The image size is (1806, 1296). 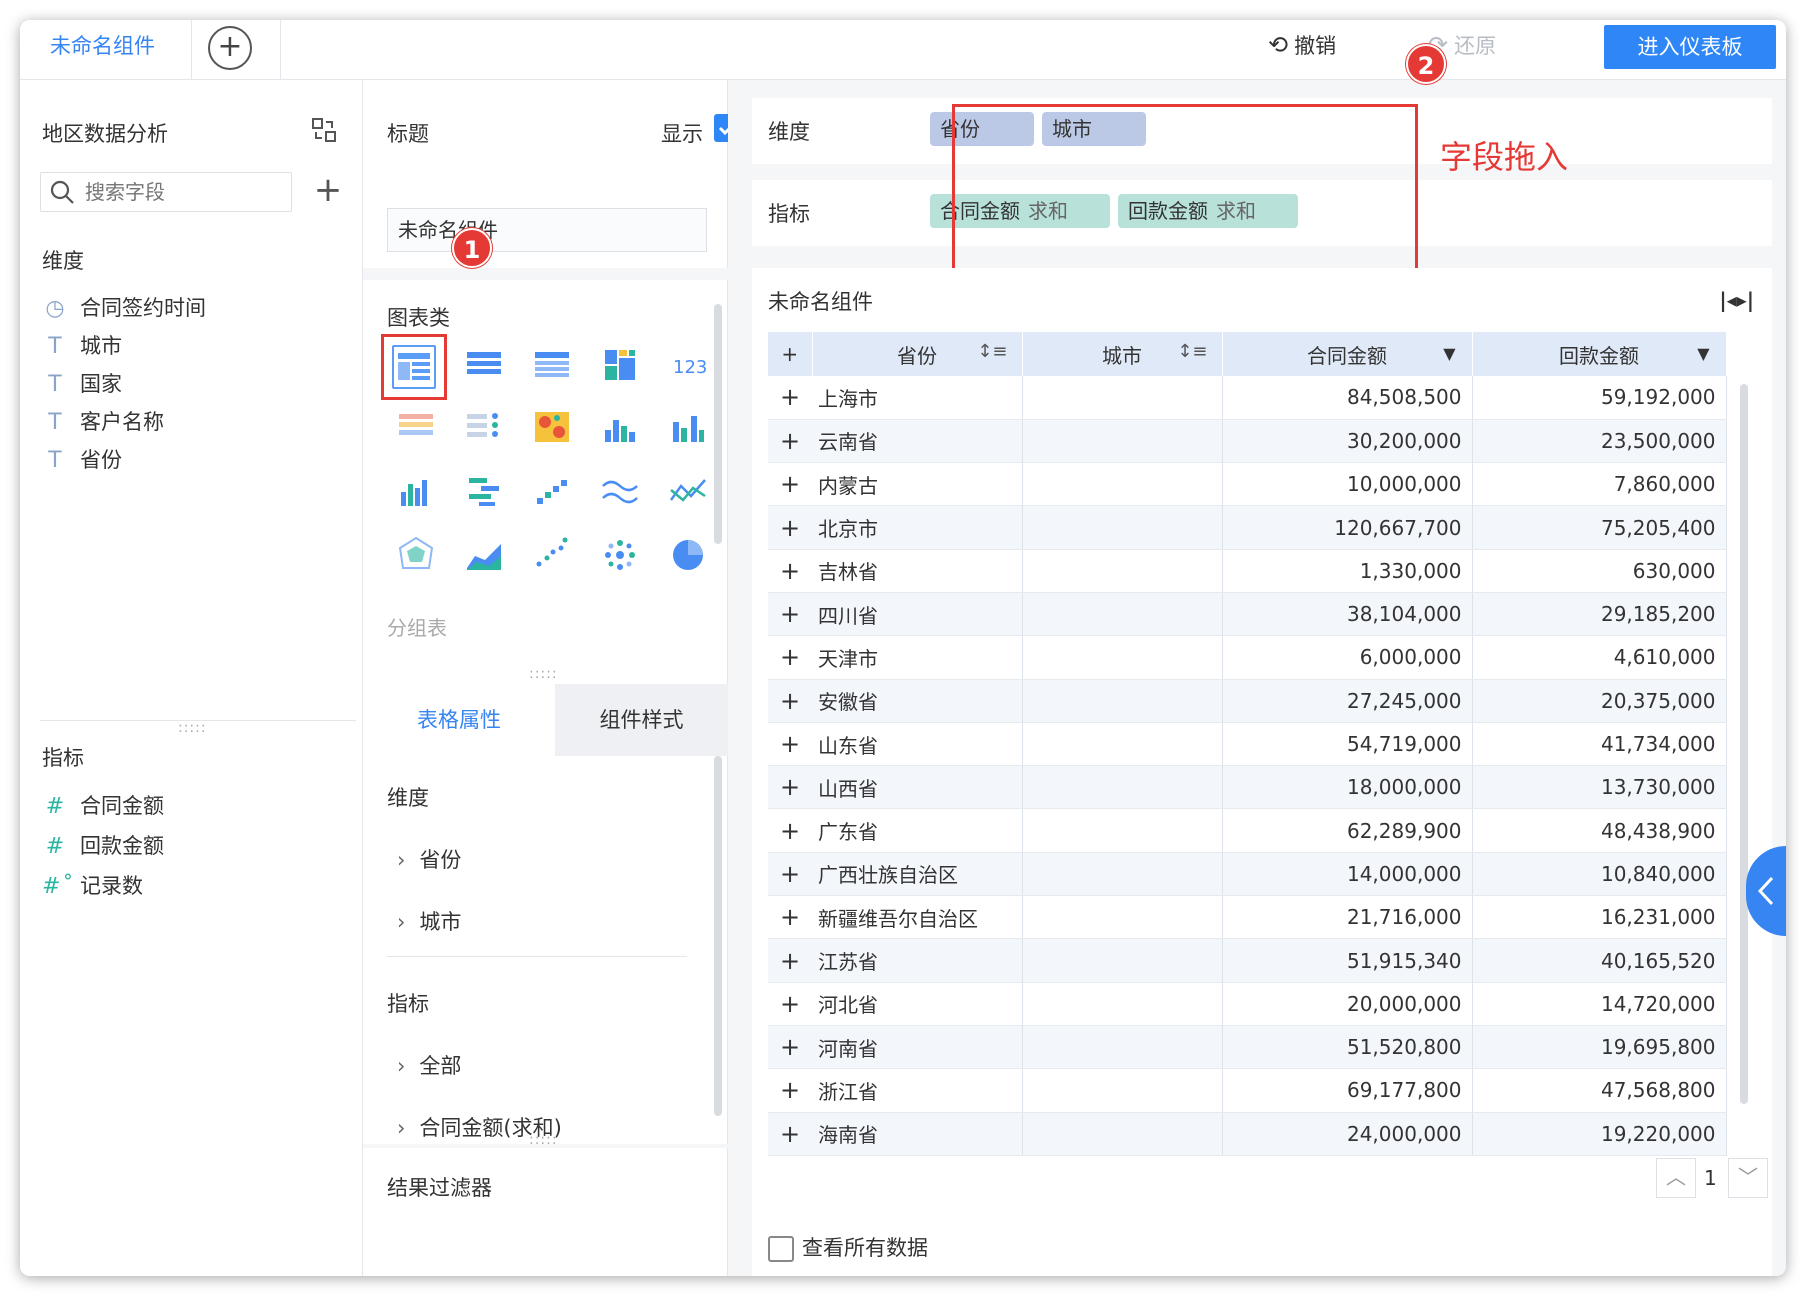 What do you see at coordinates (324, 130) in the screenshot?
I see `switch-dataset-icon` at bounding box center [324, 130].